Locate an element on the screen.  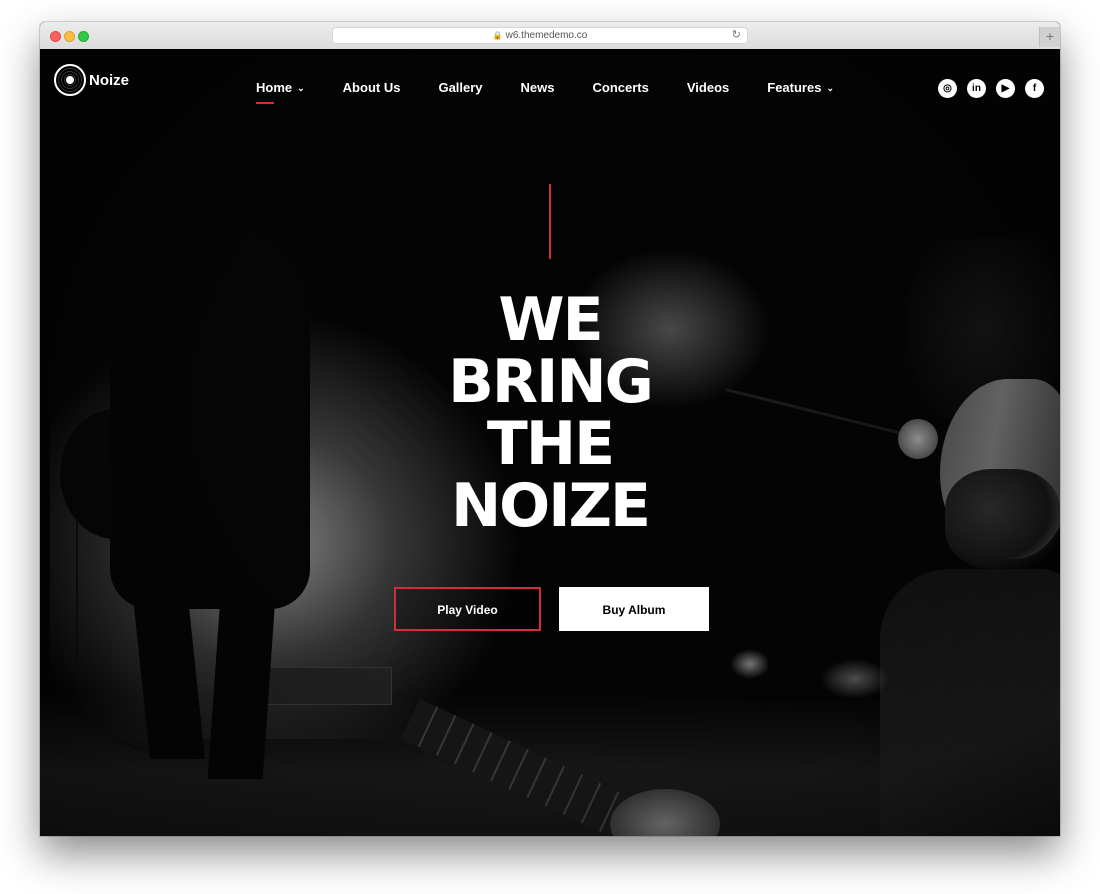
nav-item-about-us: About Us is located at coordinates (372, 87).